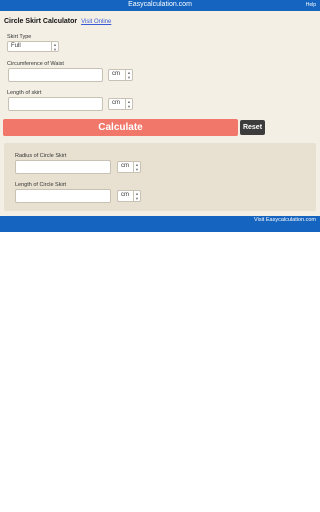 The width and height of the screenshot is (320, 512). I want to click on length-unit-select: cm ▲ ▼, so click(120, 104).